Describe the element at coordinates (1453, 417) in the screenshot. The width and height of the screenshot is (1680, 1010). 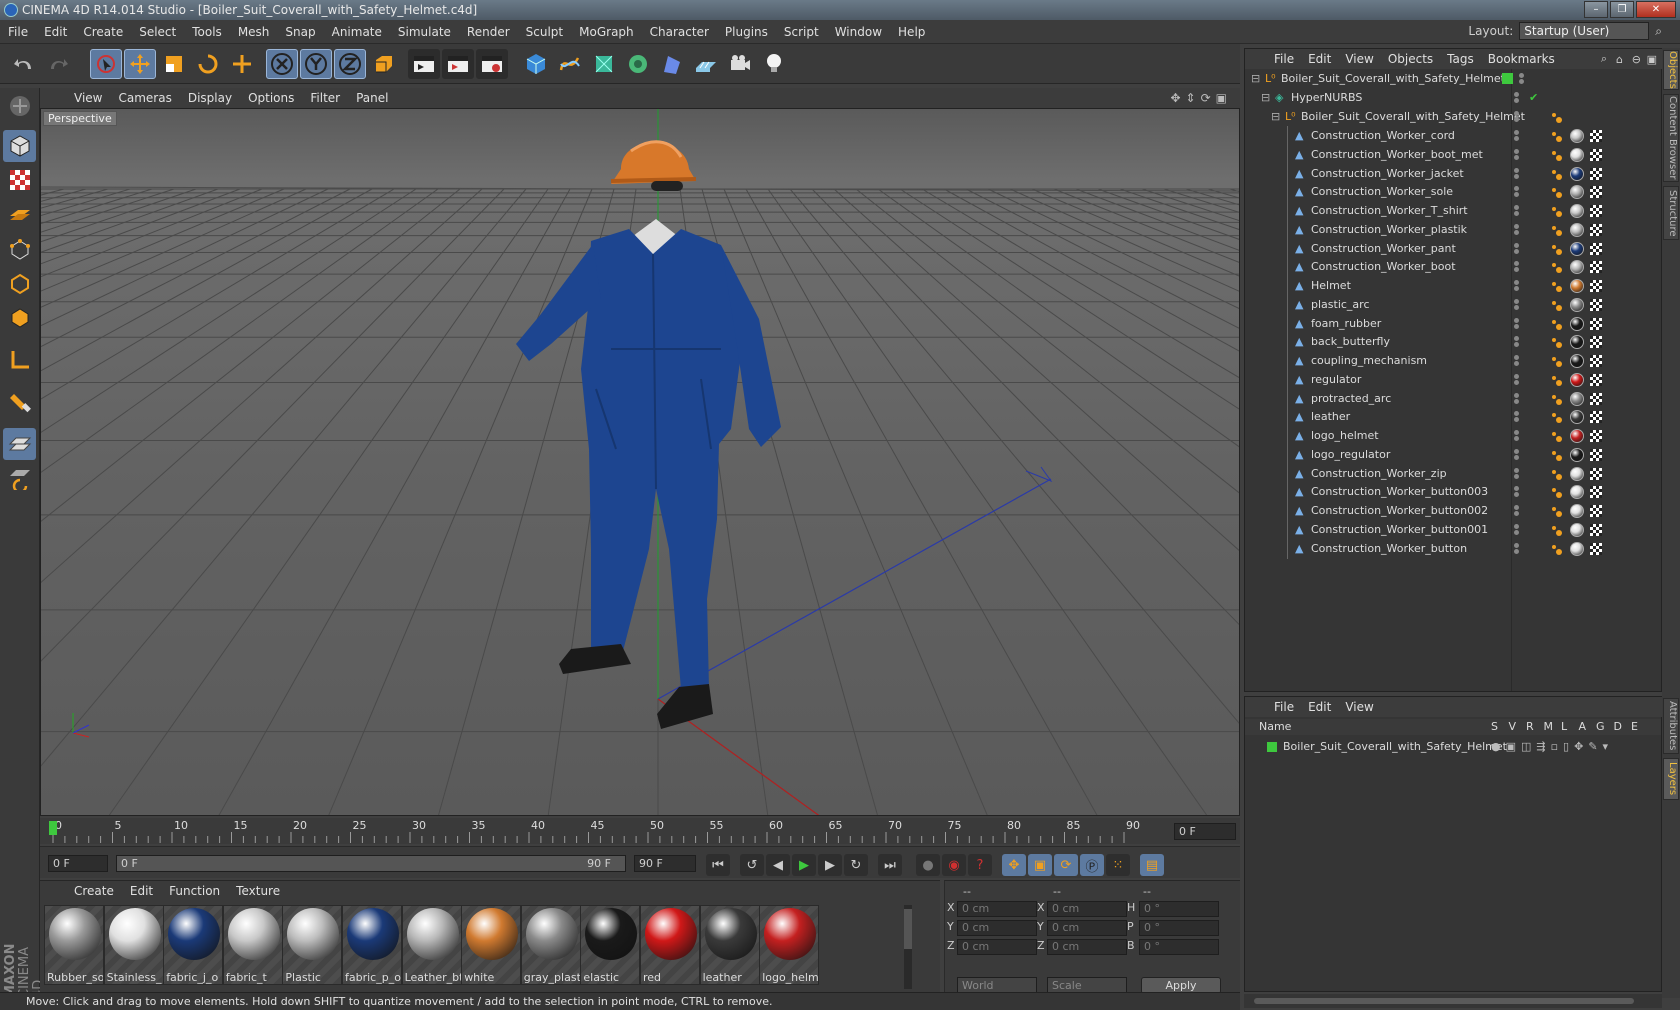
I see `object-row: ▲ leather` at that location.